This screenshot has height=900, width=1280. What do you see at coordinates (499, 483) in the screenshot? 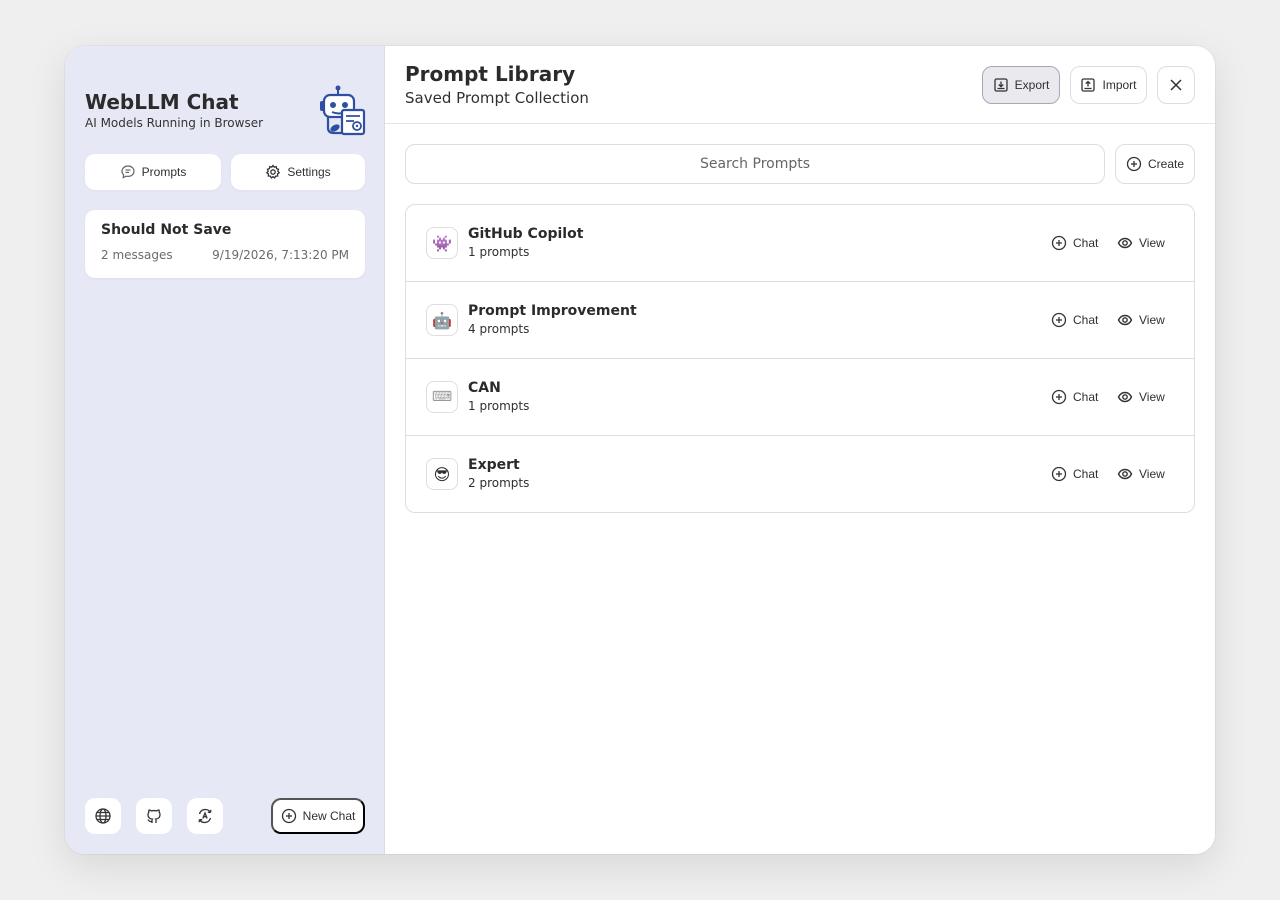
I see `prompt-group-count: 2 prompts` at bounding box center [499, 483].